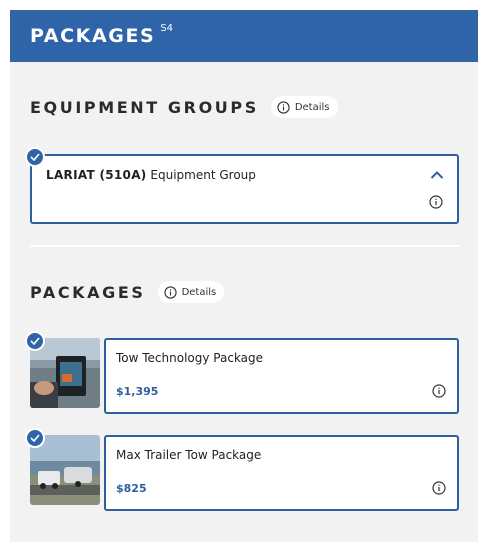 This screenshot has width=485, height=546. Describe the element at coordinates (93, 36) in the screenshot. I see `header-title: PACKAGES` at that location.